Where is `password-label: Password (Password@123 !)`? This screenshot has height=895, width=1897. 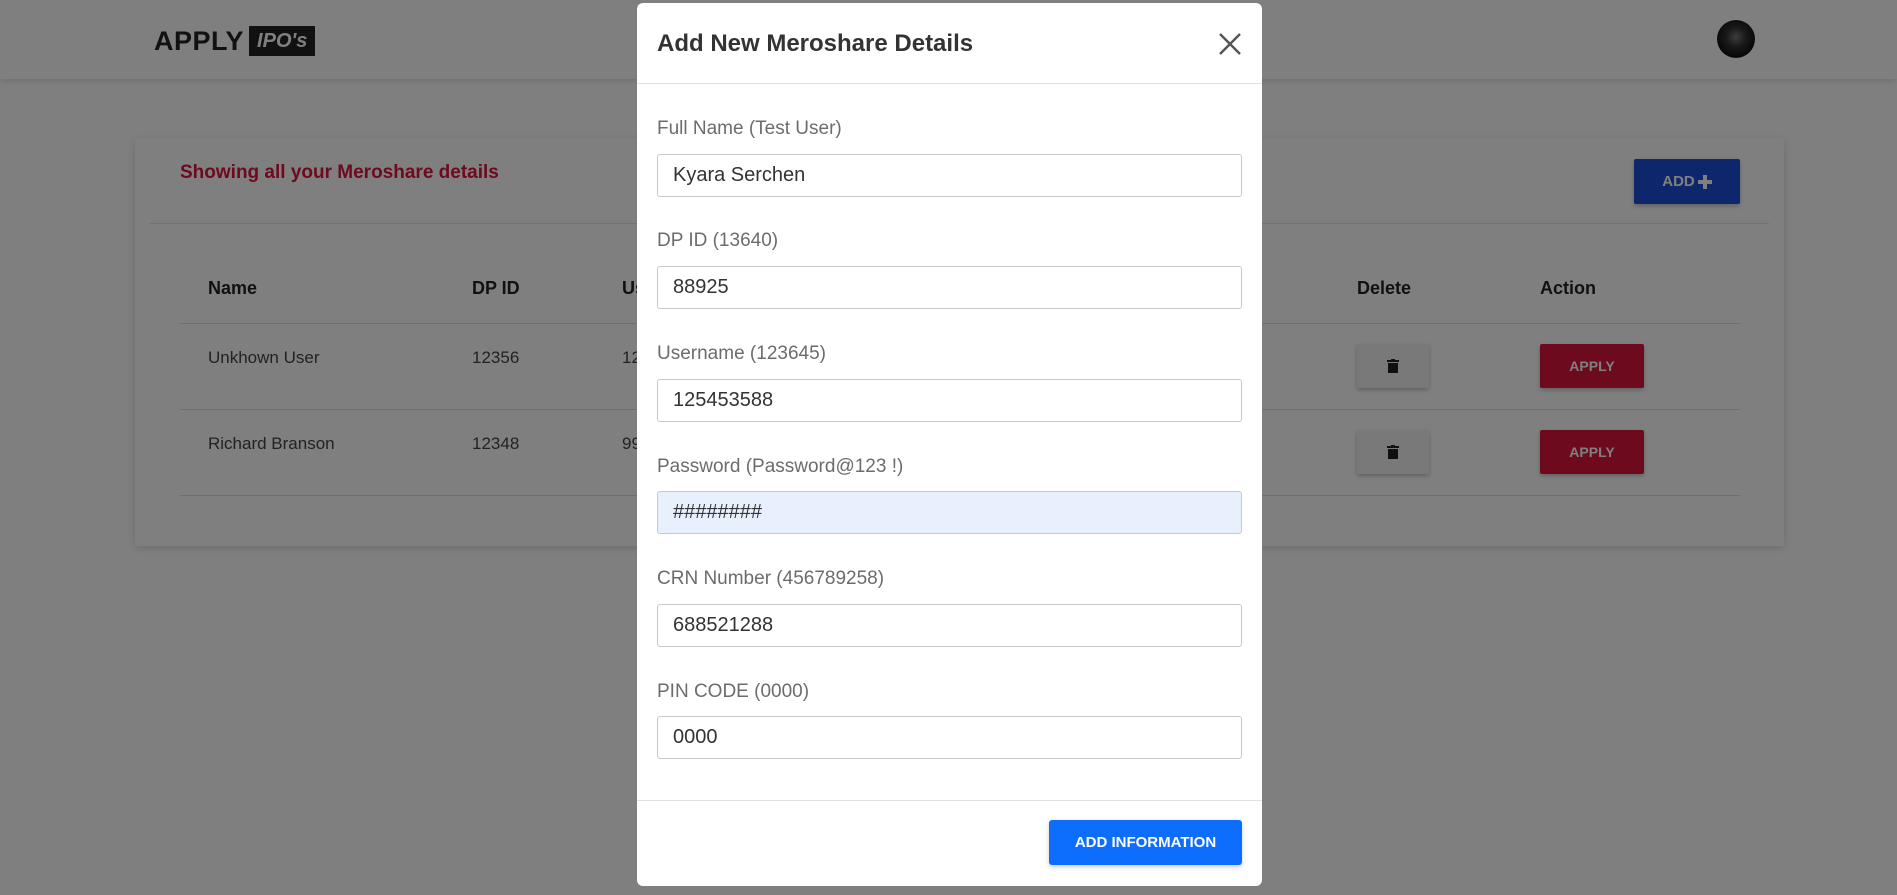 password-label: Password (Password@123 !) is located at coordinates (780, 466).